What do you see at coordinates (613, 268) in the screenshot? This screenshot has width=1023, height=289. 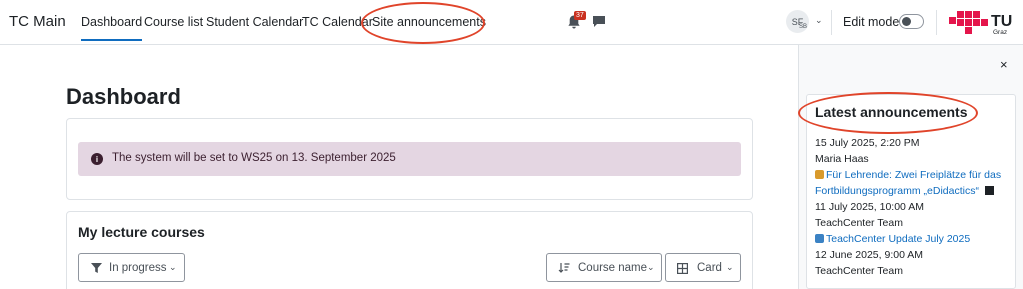 I see `sort-label: Course name` at bounding box center [613, 268].